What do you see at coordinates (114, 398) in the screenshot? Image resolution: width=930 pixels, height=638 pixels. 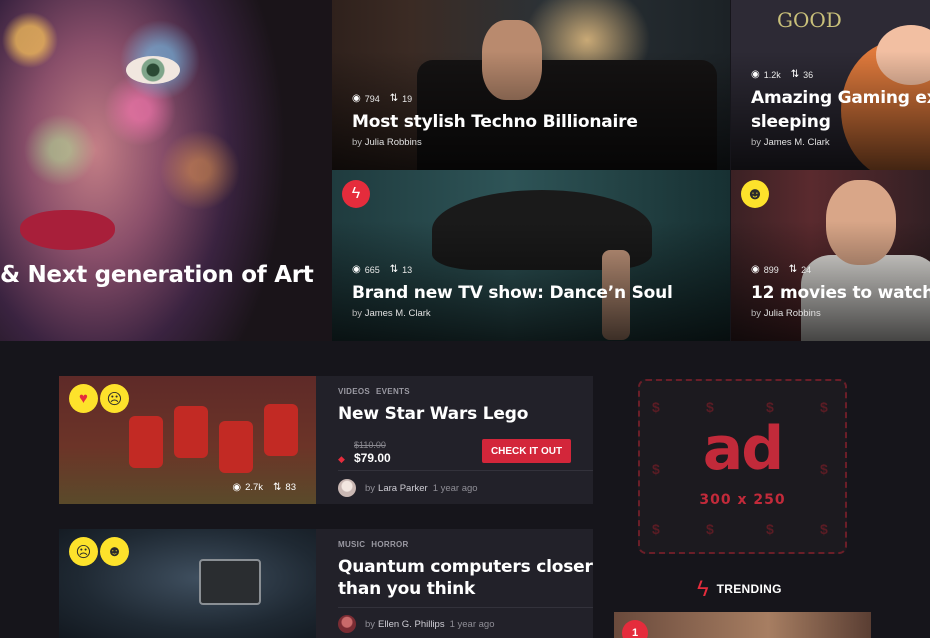 I see `neutral-emoji-icon: ☹` at bounding box center [114, 398].